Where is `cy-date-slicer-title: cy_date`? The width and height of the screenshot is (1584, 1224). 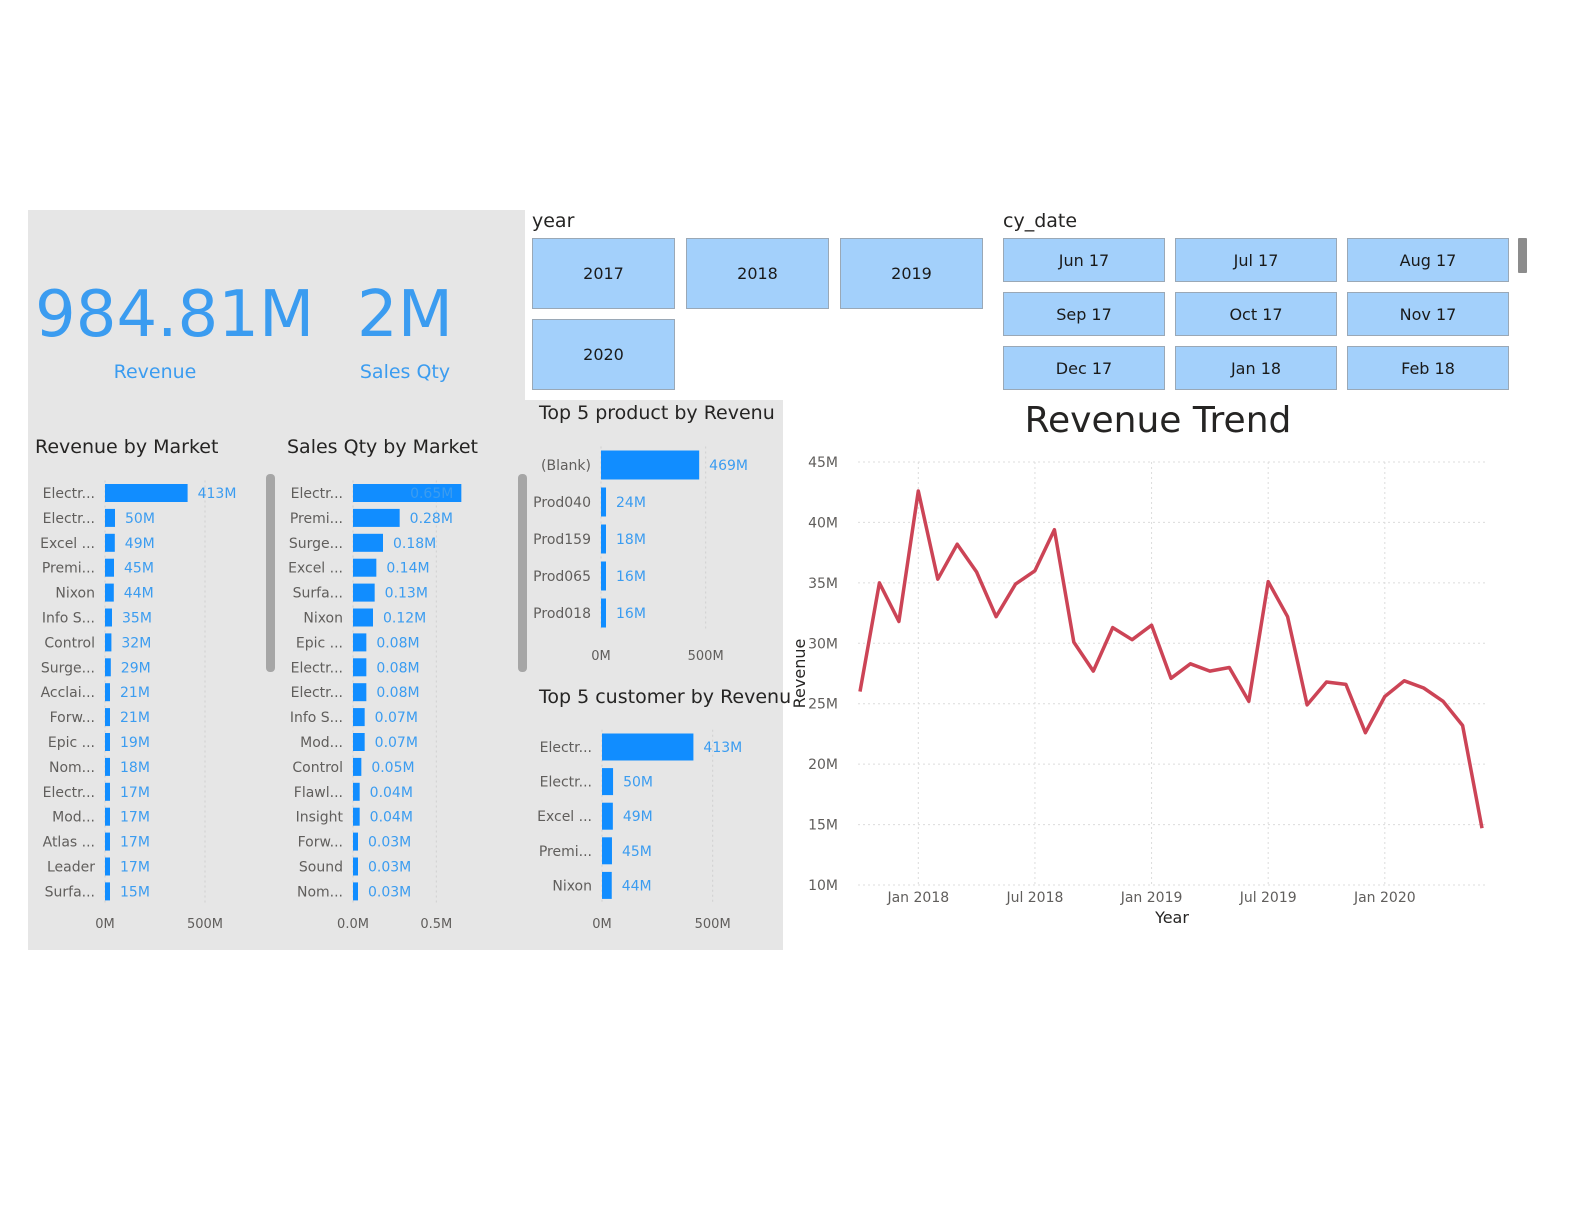 cy-date-slicer-title: cy_date is located at coordinates (1040, 221).